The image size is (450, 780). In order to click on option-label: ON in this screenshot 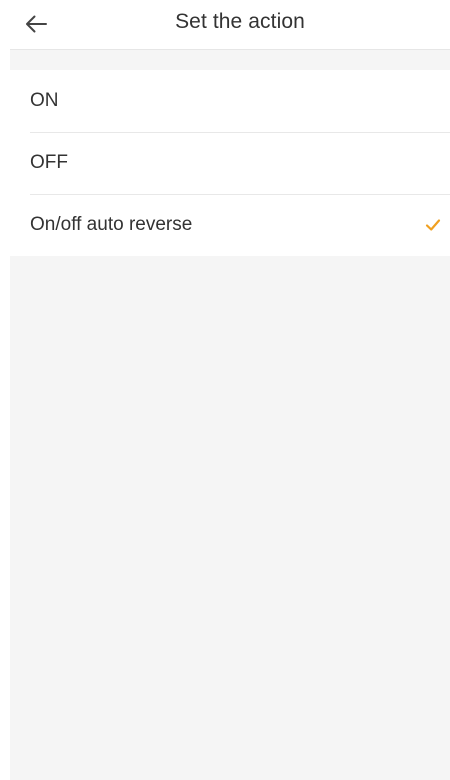, I will do `click(44, 100)`.